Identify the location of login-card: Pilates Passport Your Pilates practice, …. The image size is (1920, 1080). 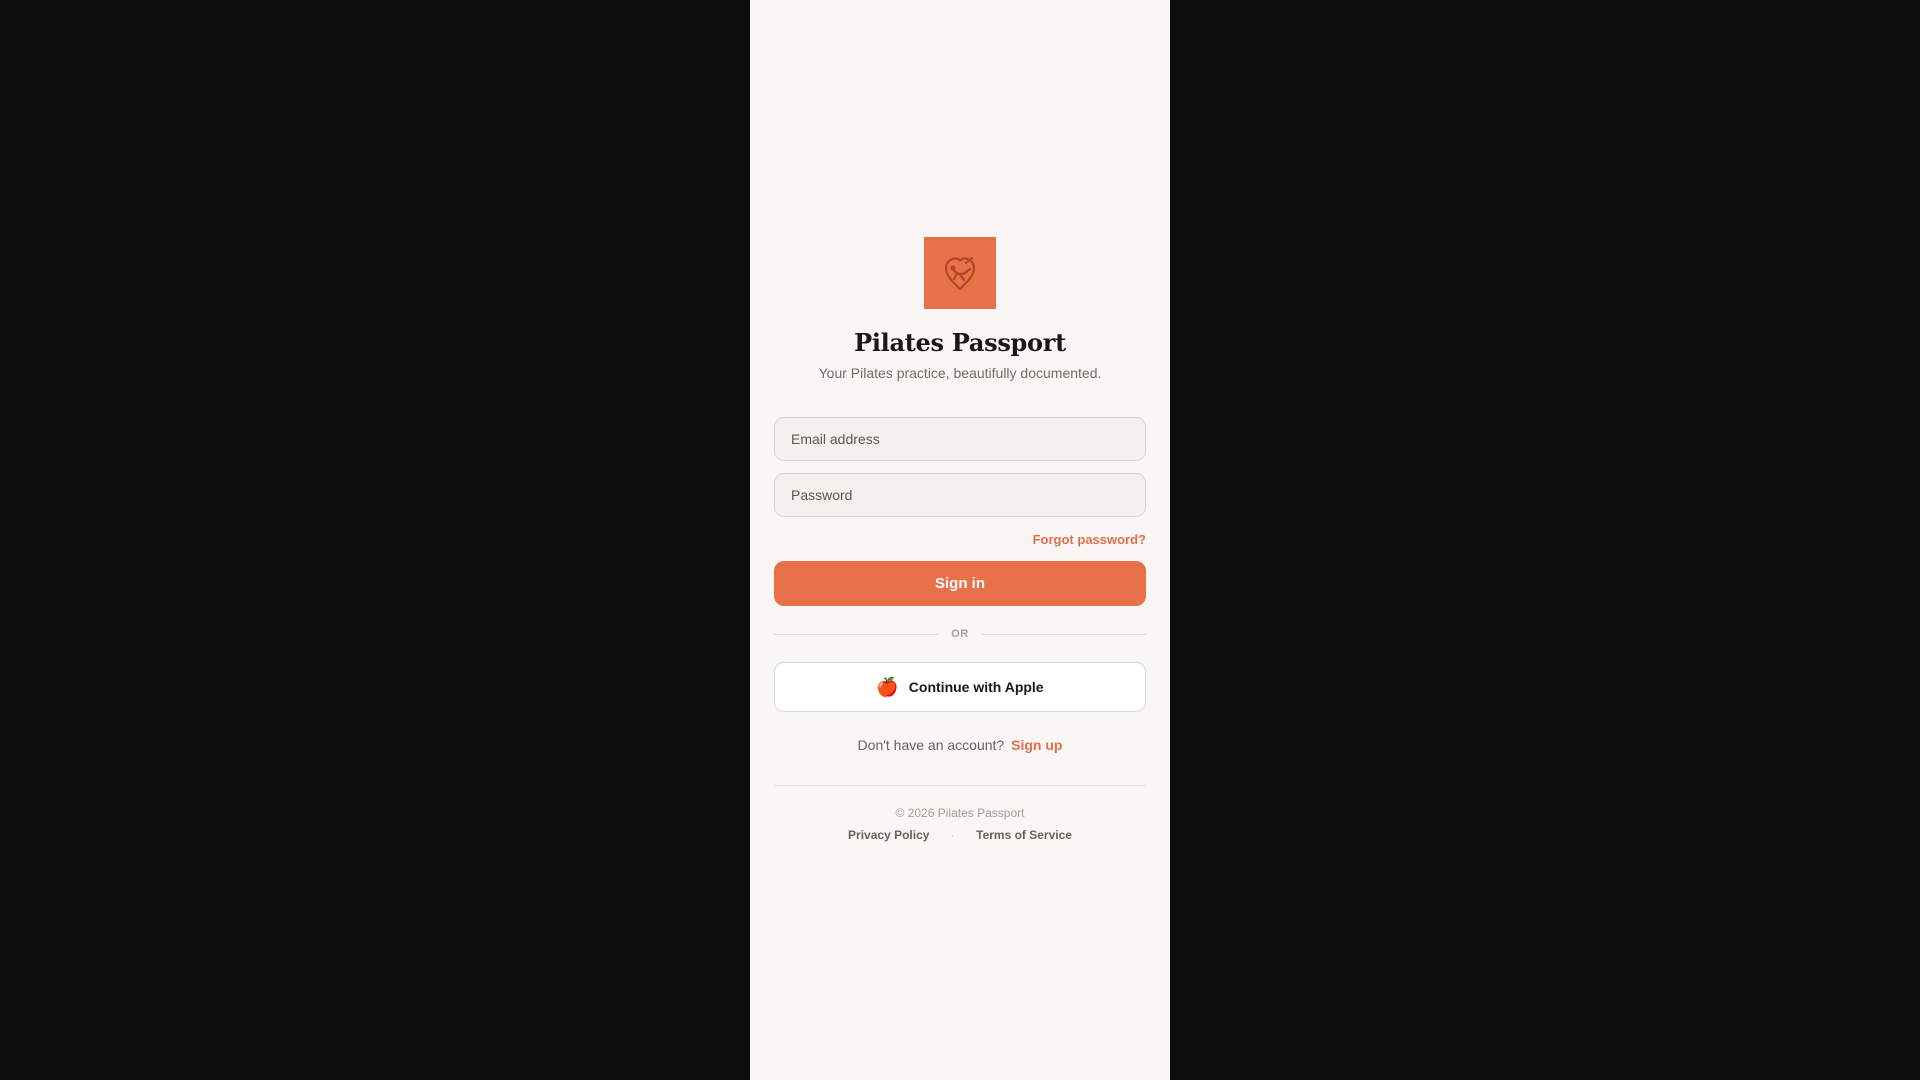
(960, 539).